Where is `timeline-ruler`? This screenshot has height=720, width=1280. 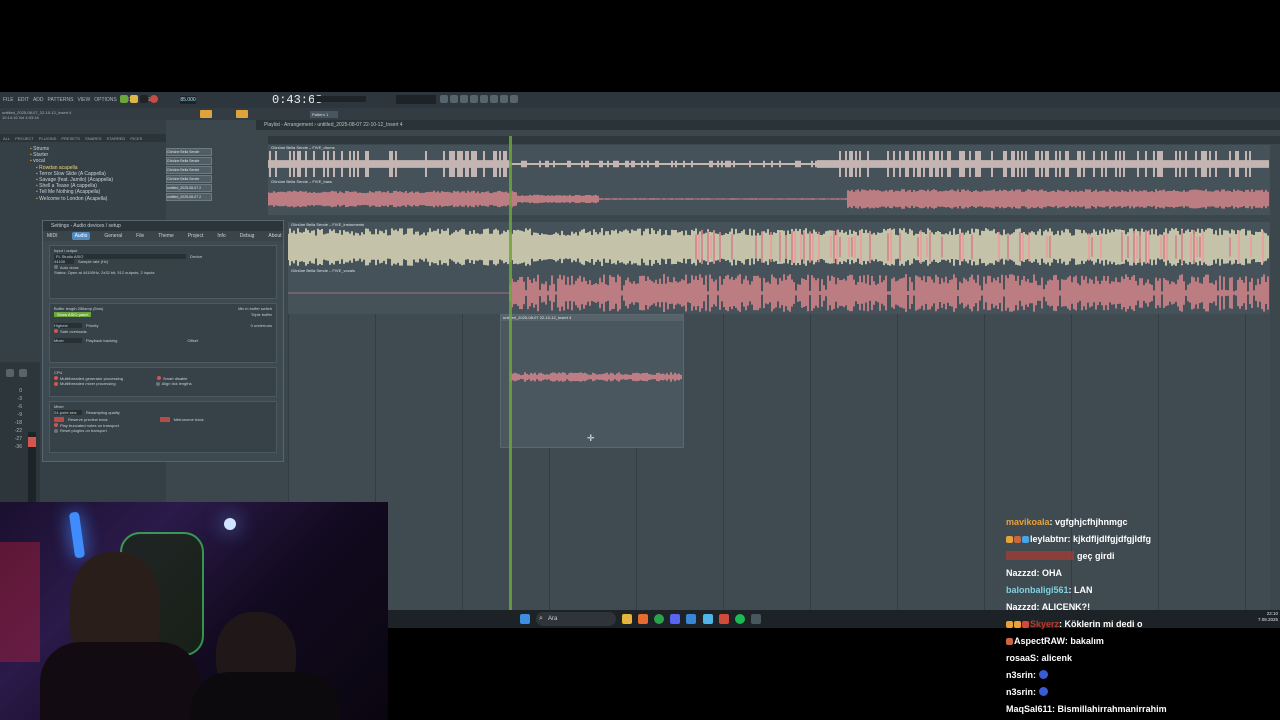 timeline-ruler is located at coordinates (774, 140).